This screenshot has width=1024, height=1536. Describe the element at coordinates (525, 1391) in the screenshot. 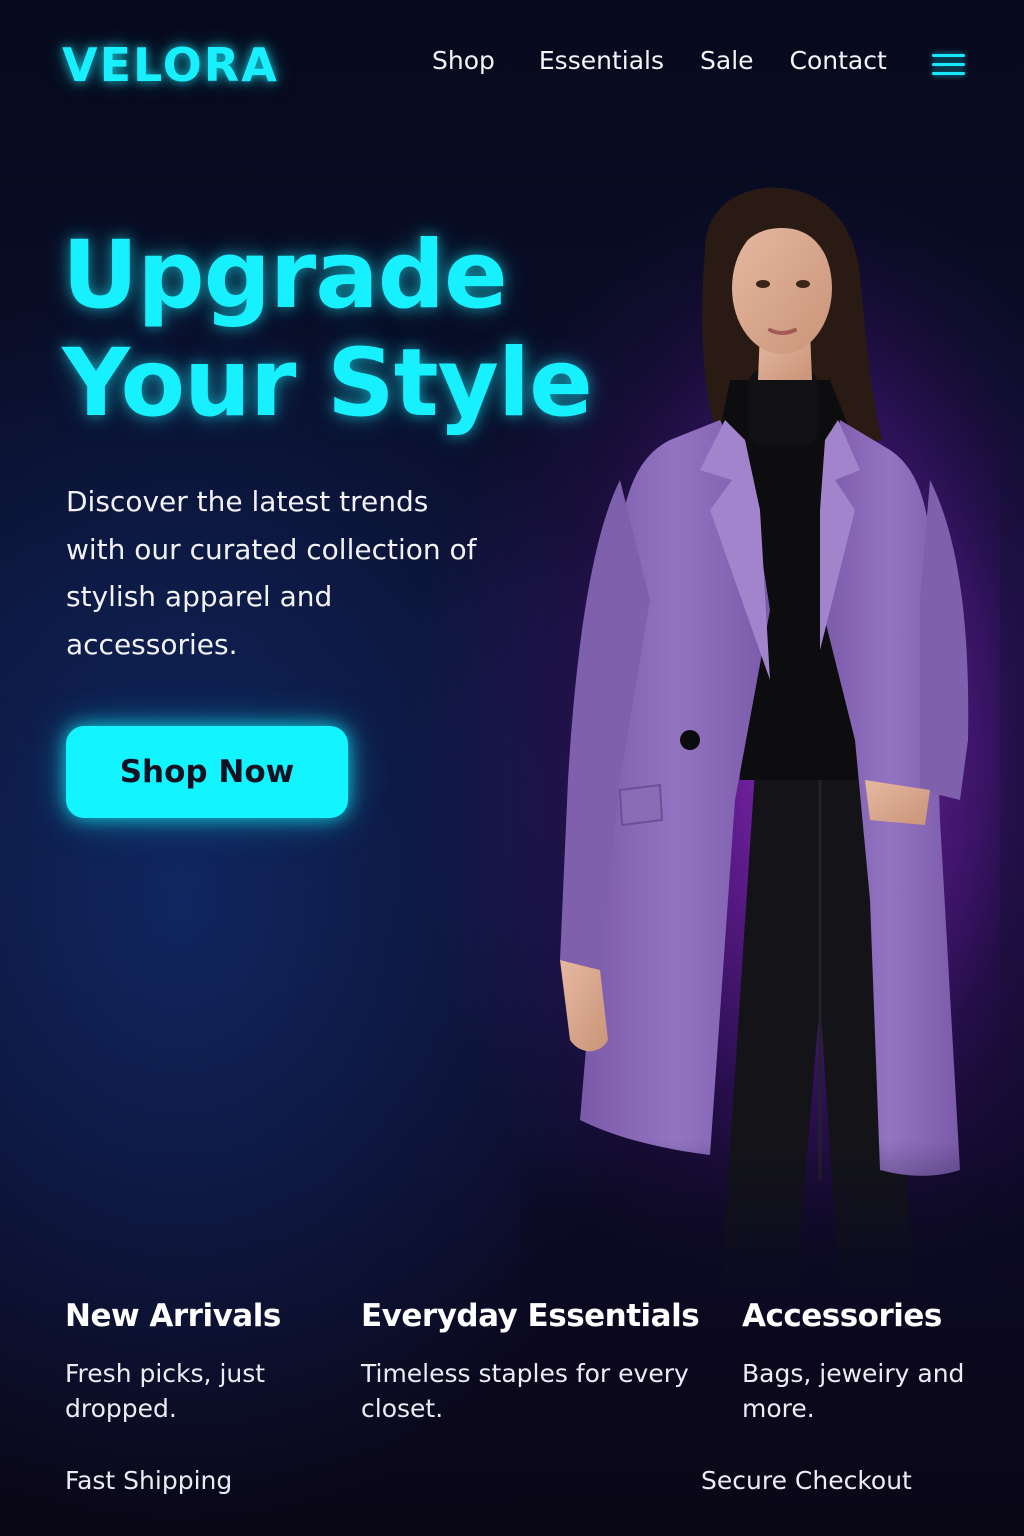

I see `feature-description: Timeless staples for every closet.` at that location.